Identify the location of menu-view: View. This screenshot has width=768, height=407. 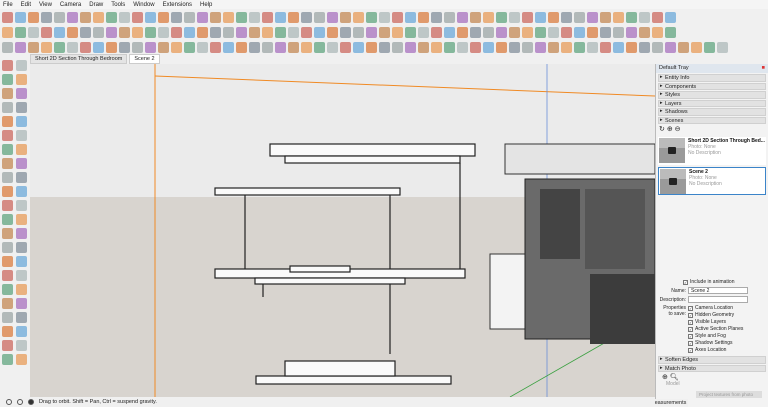
(45, 5).